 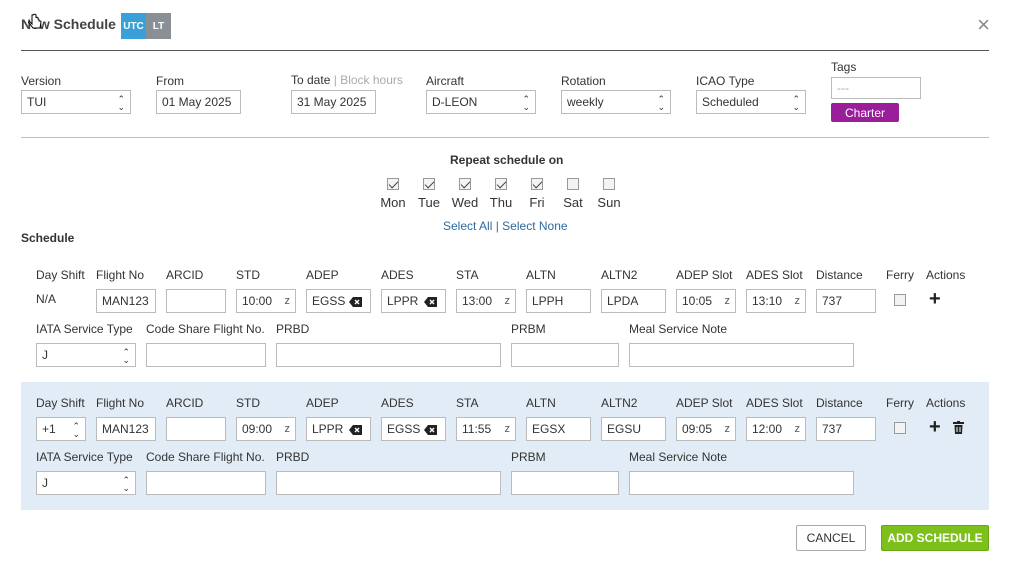 What do you see at coordinates (465, 194) in the screenshot?
I see `day-wed: Wed` at bounding box center [465, 194].